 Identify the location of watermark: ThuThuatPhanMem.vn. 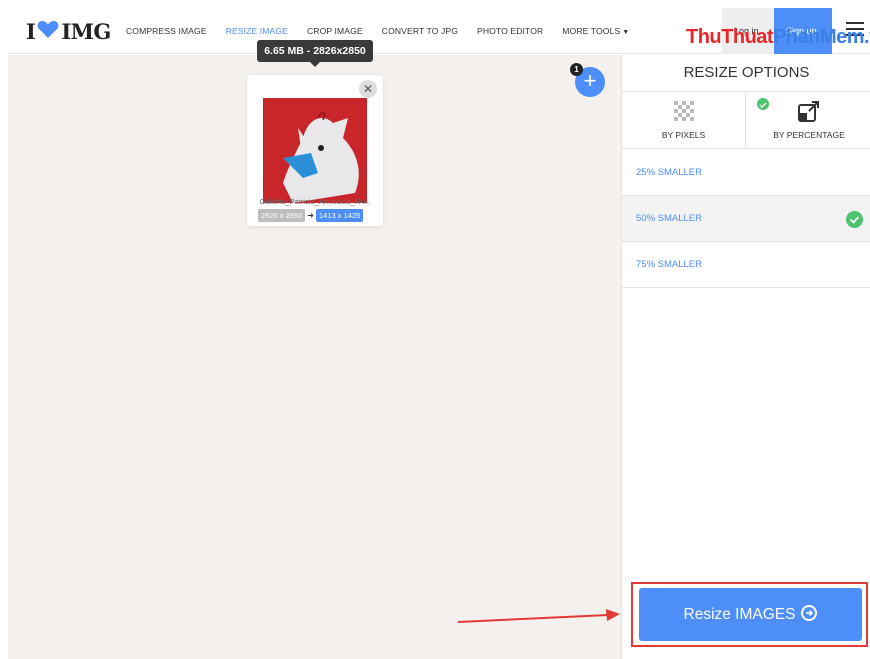
(778, 37).